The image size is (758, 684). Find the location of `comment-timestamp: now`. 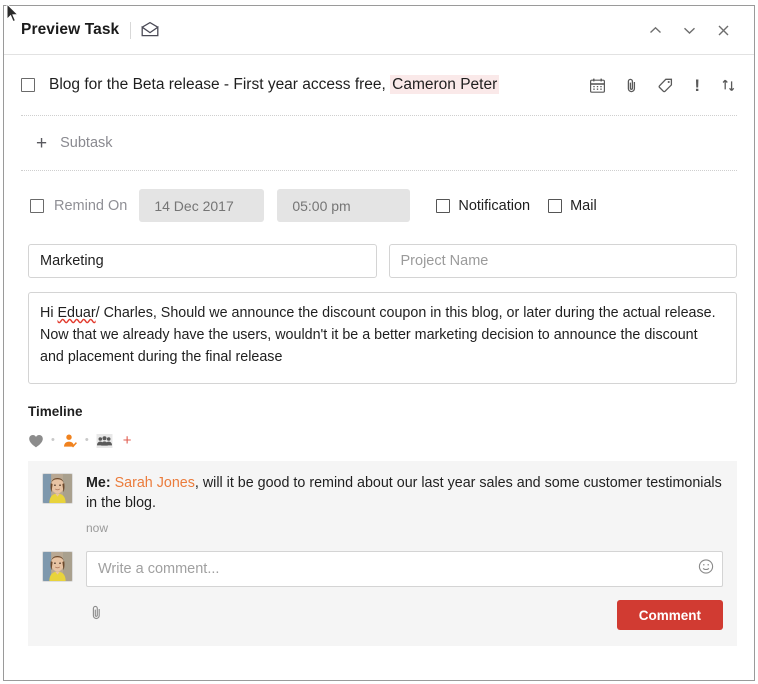

comment-timestamp: now is located at coordinates (97, 528).